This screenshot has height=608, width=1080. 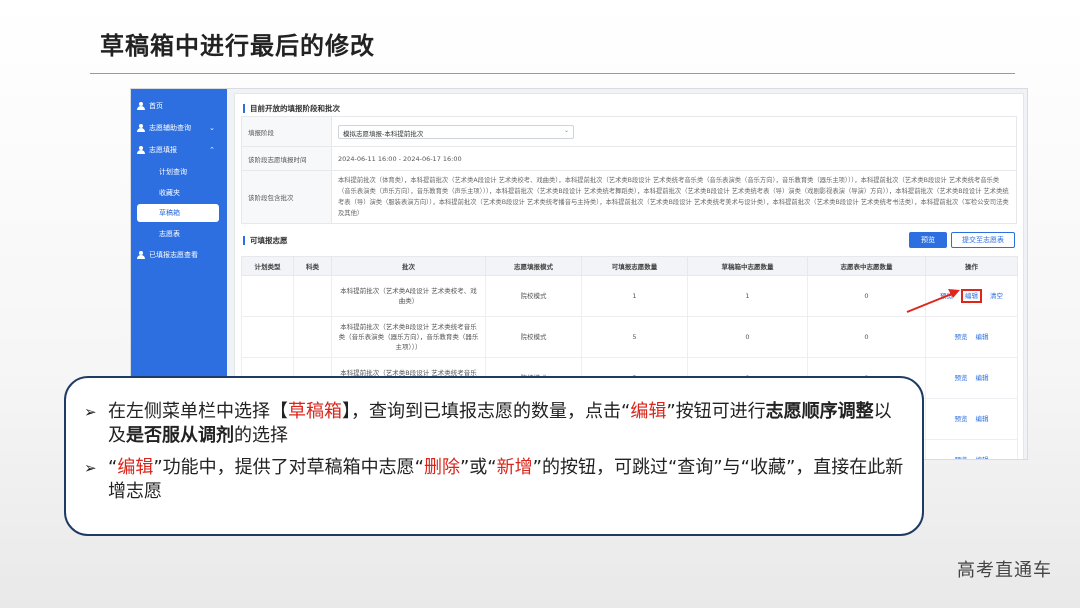 I want to click on highlight-add: 新增, so click(x=514, y=467).